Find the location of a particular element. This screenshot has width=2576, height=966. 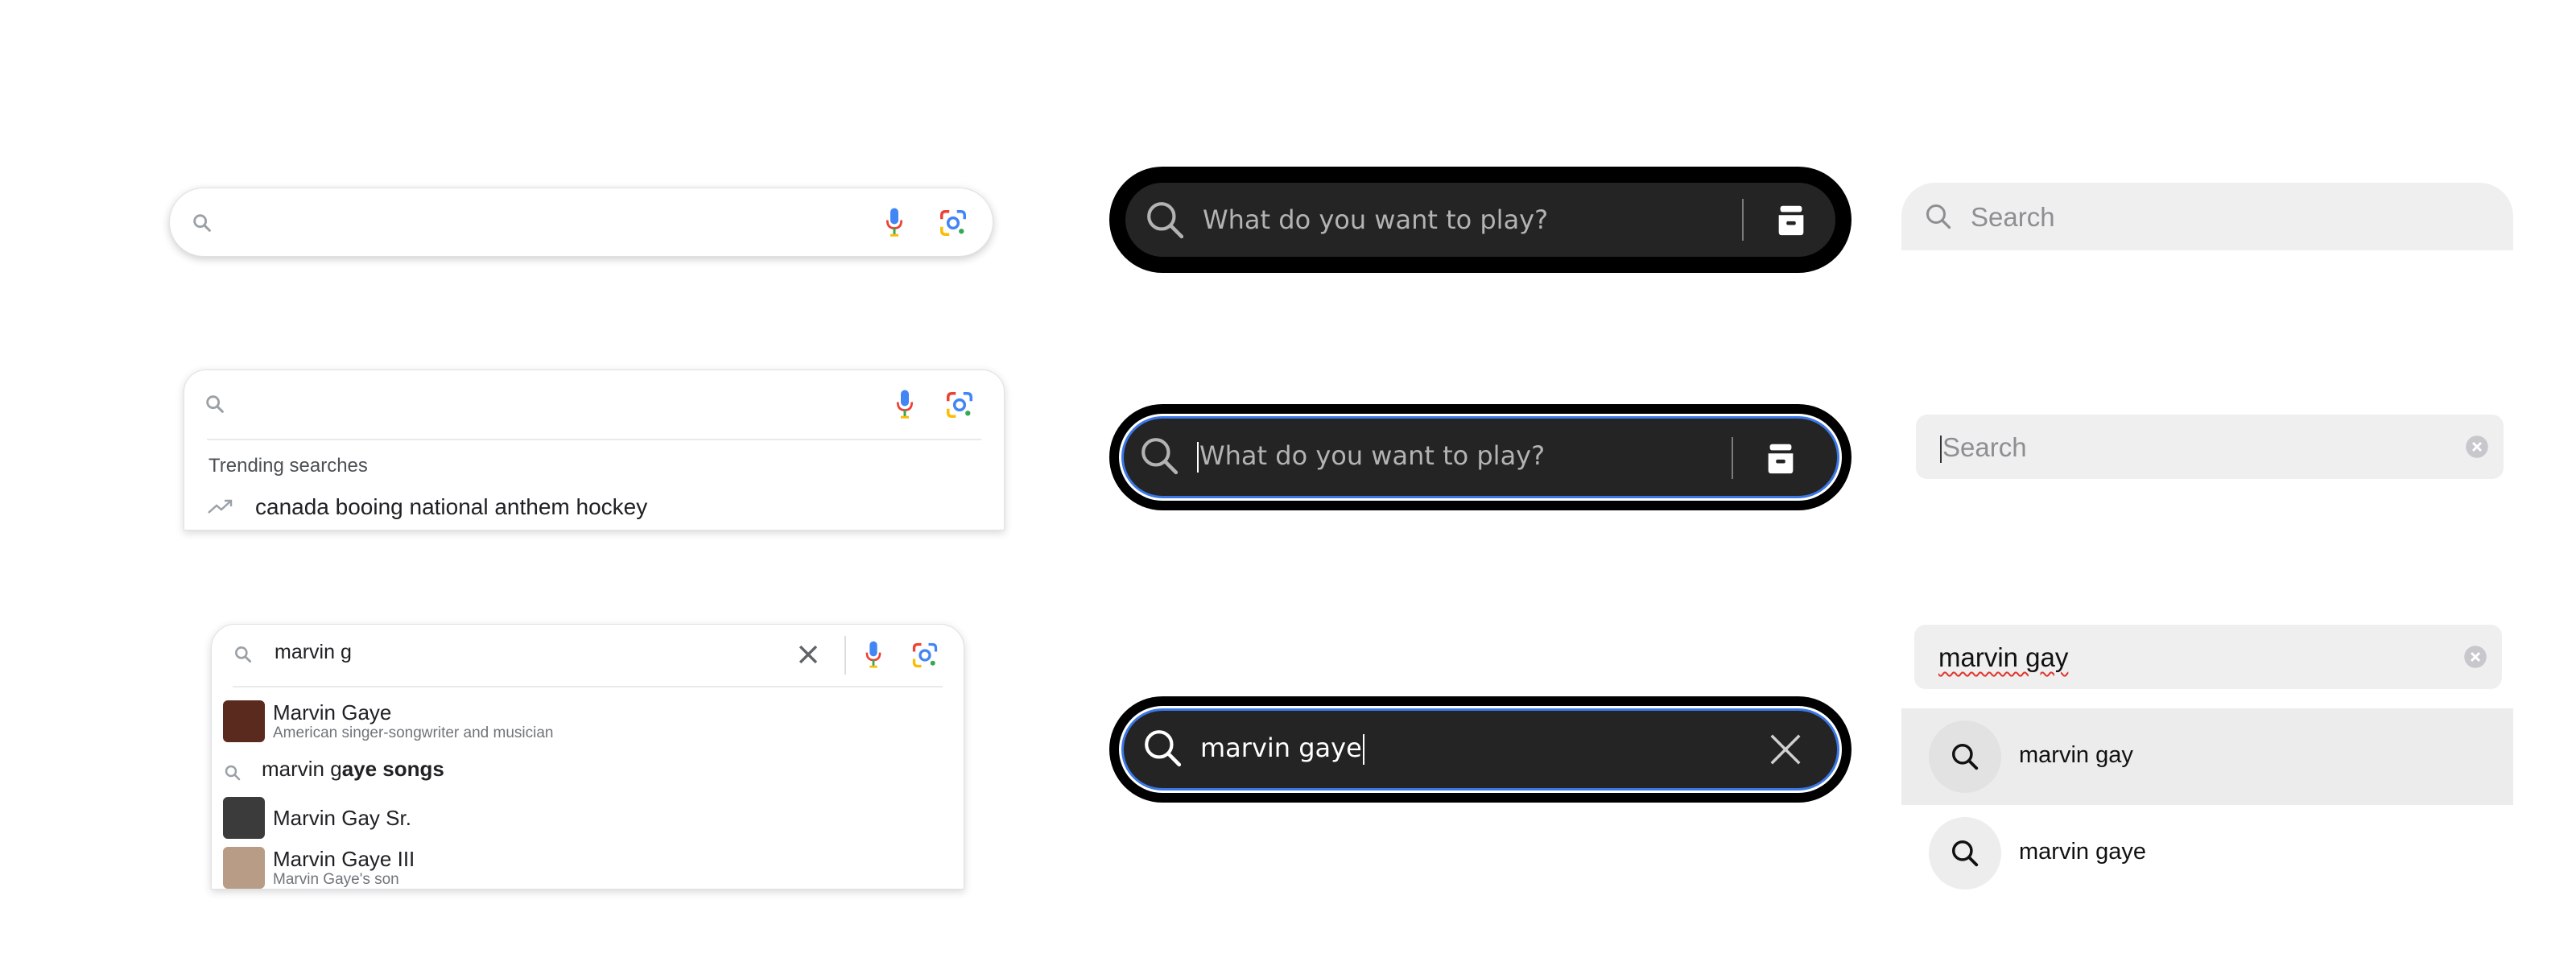

suggestion-item: Marvin Gay Sr. is located at coordinates (317, 818).